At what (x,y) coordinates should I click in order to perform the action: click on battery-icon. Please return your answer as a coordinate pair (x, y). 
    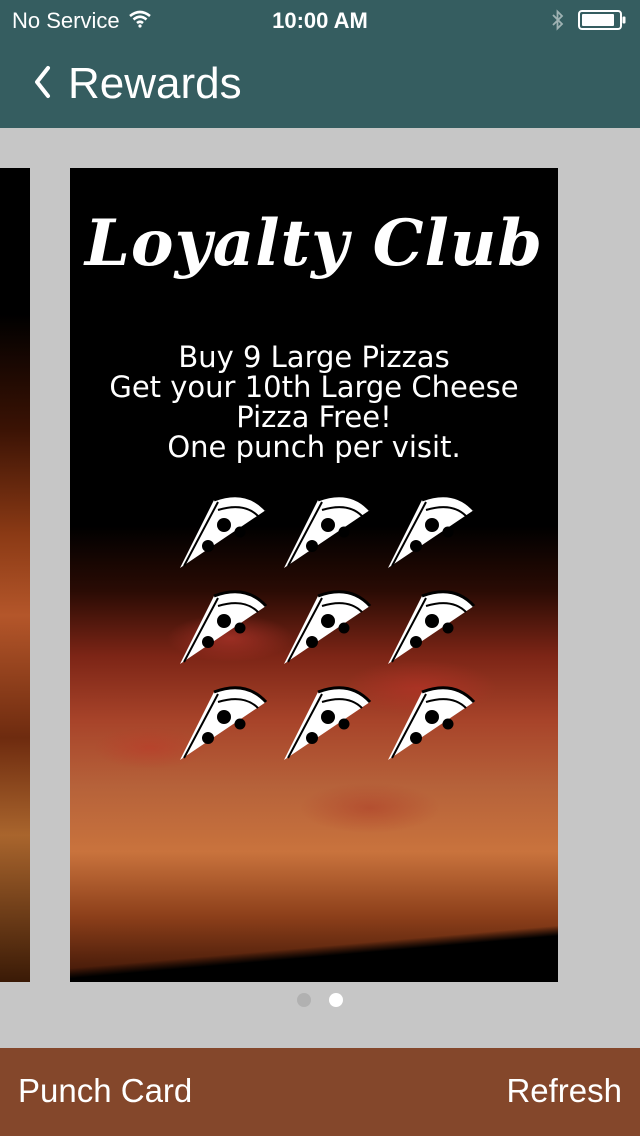
    Looking at the image, I should click on (603, 23).